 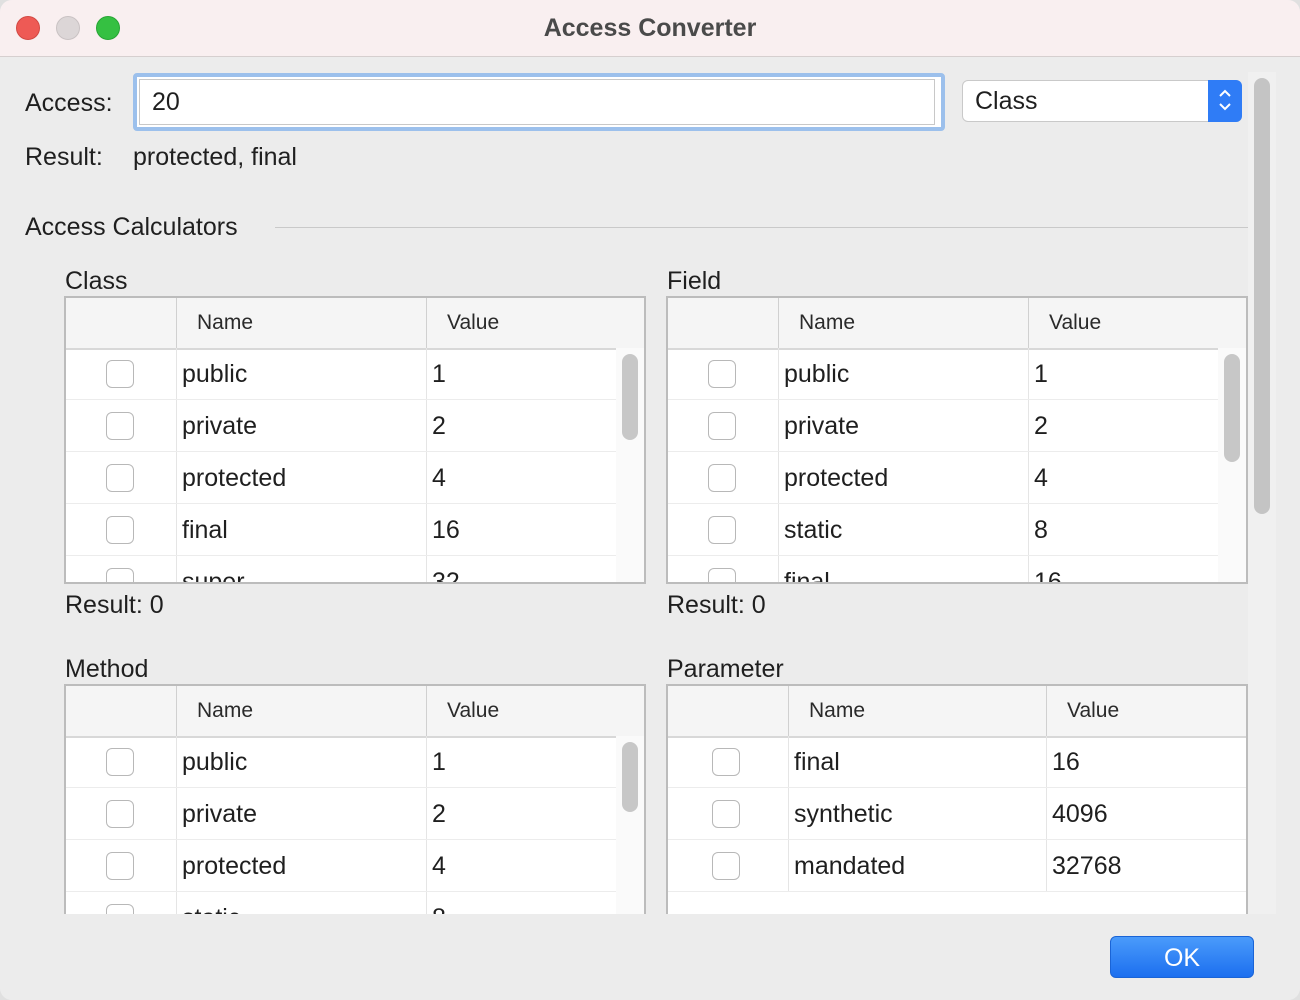 I want to click on field-calc-title: Field, so click(x=694, y=281).